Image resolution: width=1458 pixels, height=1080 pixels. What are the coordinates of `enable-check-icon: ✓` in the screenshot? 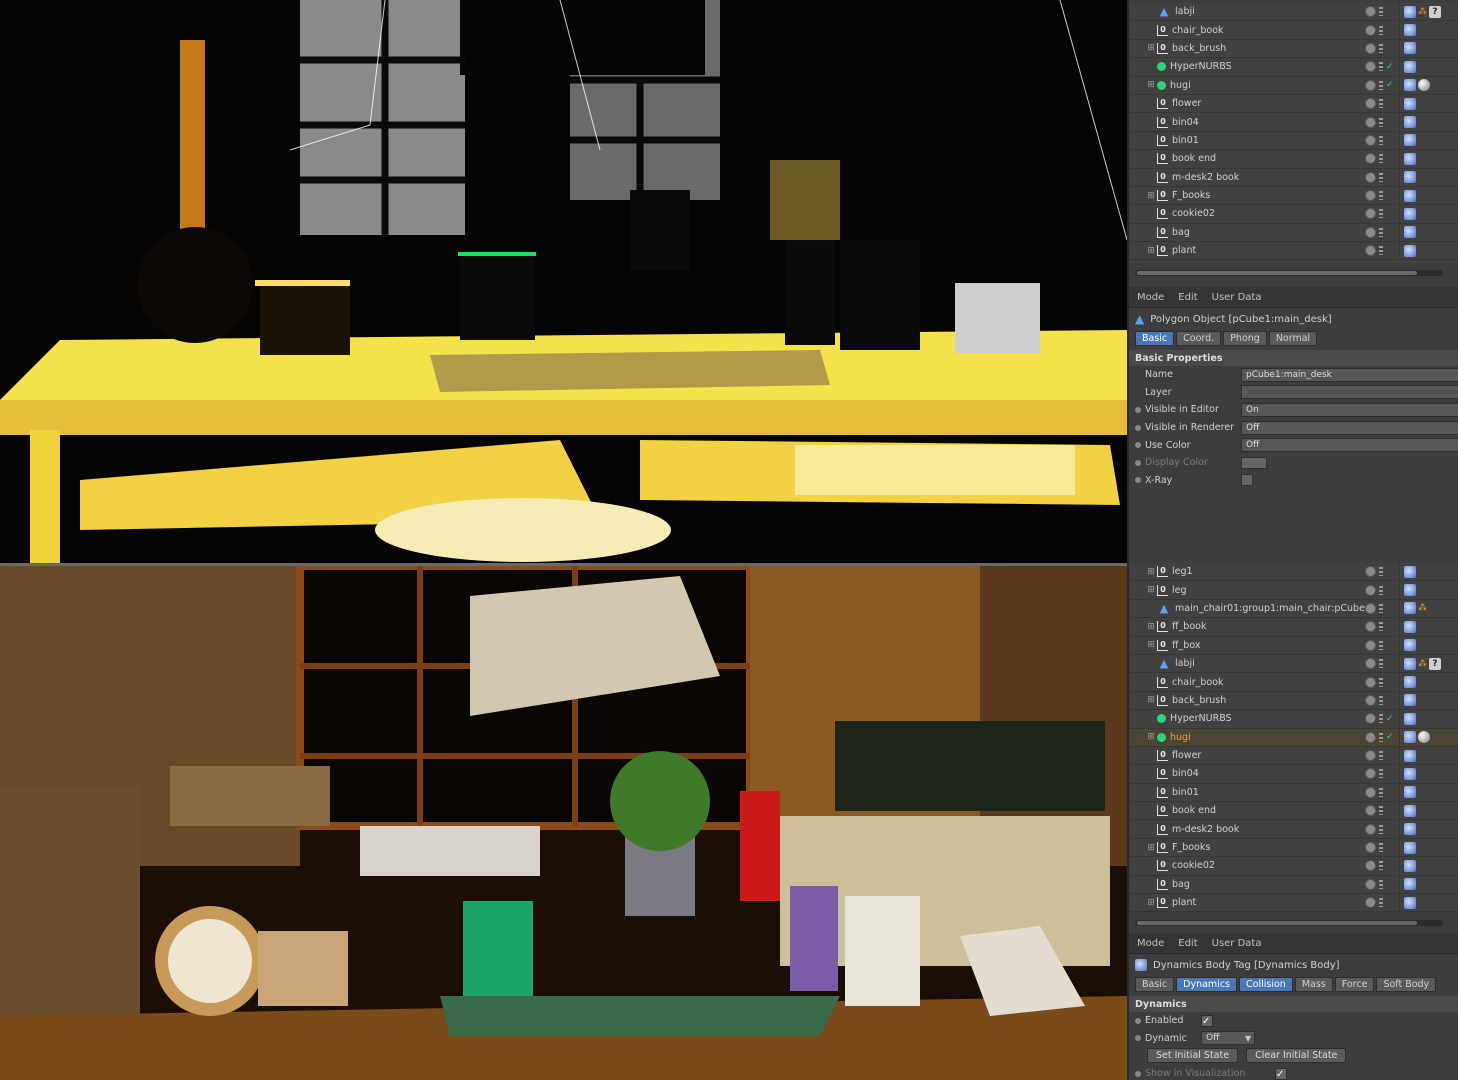 It's located at (1390, 85).